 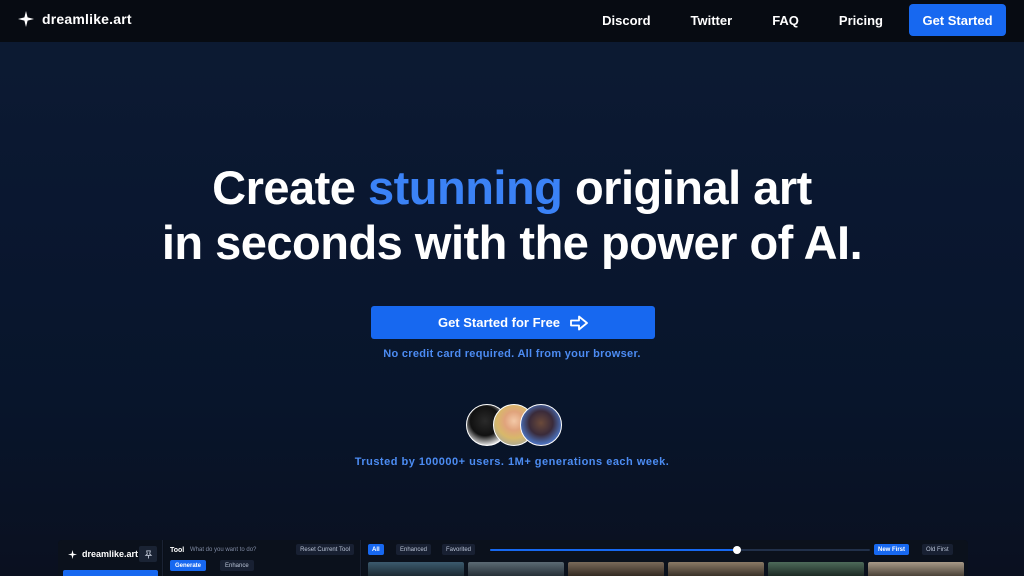 I want to click on generate-label: Generate, so click(x=188, y=565).